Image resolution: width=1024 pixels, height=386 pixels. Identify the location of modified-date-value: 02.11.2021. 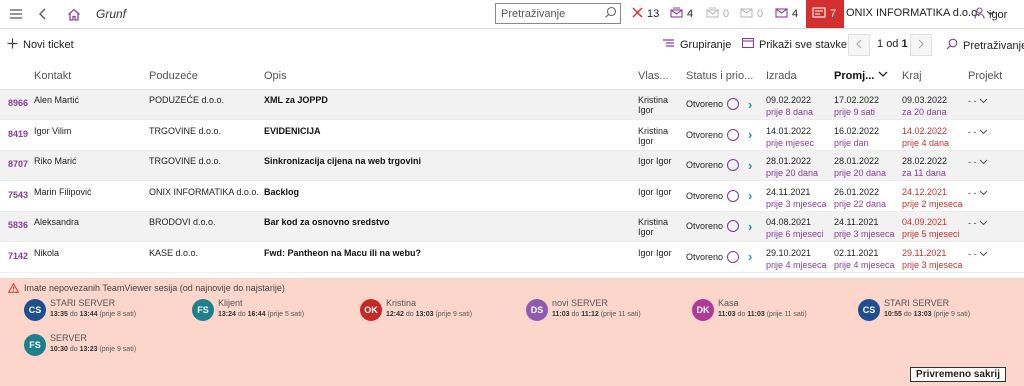
(856, 252).